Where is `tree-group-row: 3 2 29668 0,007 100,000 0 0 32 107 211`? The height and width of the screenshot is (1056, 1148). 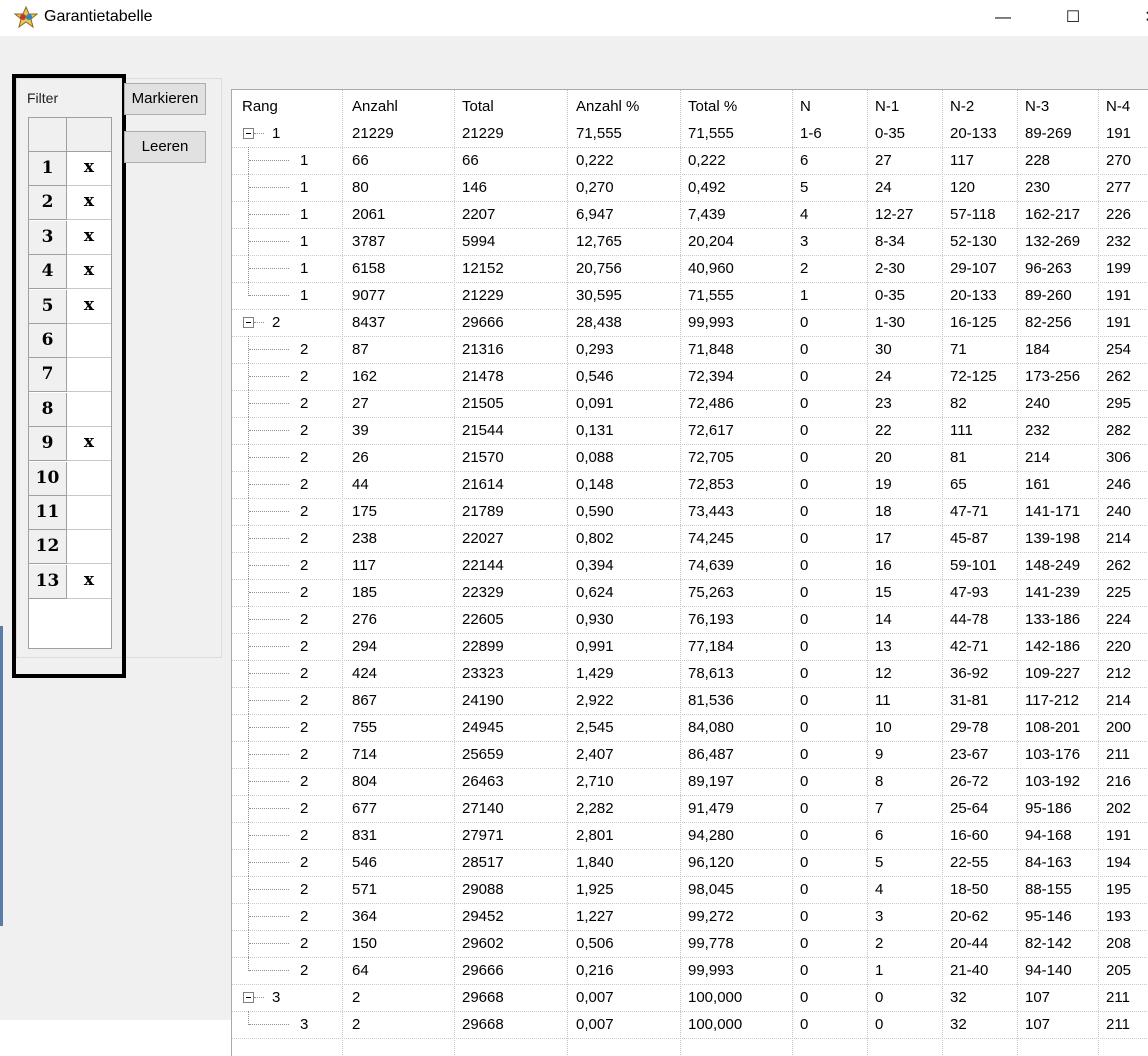 tree-group-row: 3 2 29668 0,007 100,000 0 0 32 107 211 is located at coordinates (690, 998).